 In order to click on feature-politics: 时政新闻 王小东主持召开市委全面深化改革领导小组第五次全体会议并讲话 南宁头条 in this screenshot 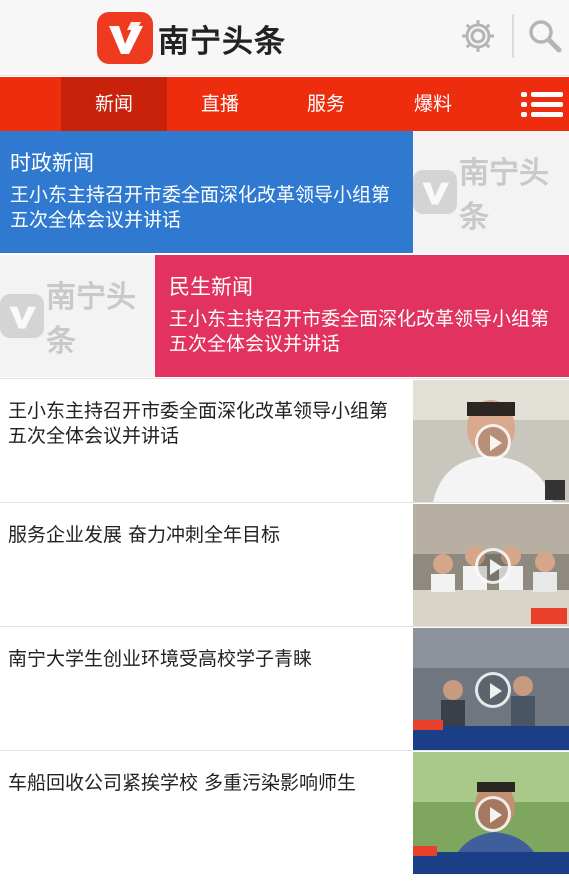, I will do `click(284, 192)`.